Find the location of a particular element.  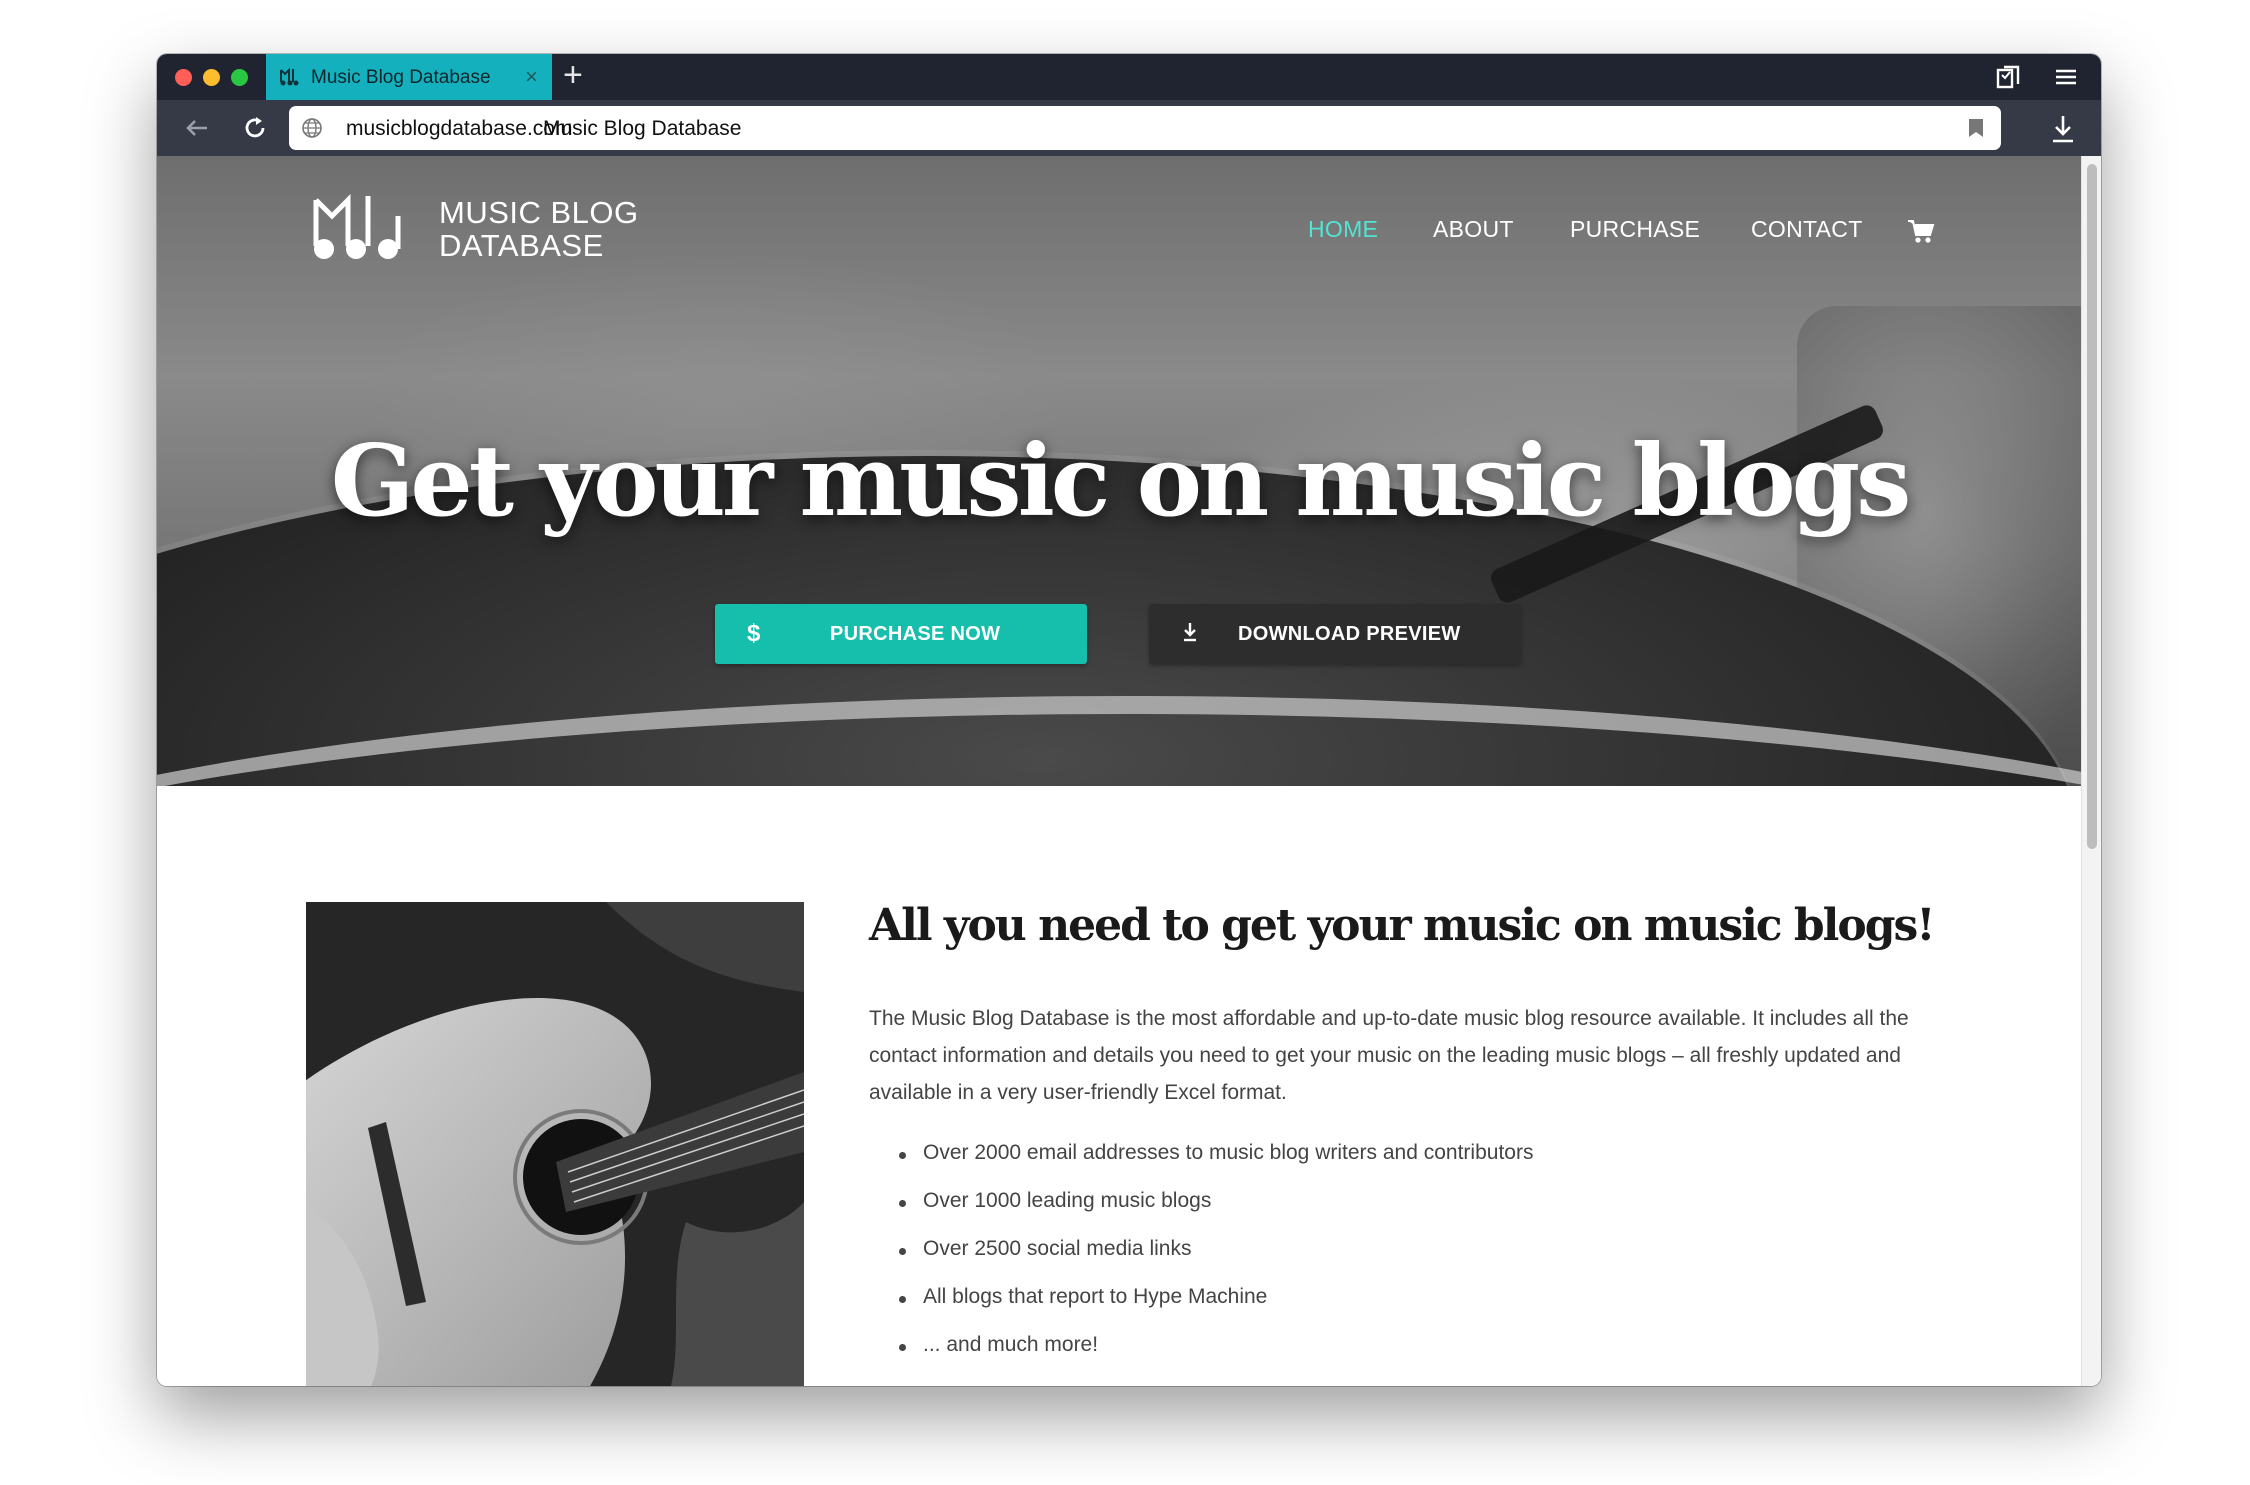

vertical-scrollbar is located at coordinates (2091, 771).